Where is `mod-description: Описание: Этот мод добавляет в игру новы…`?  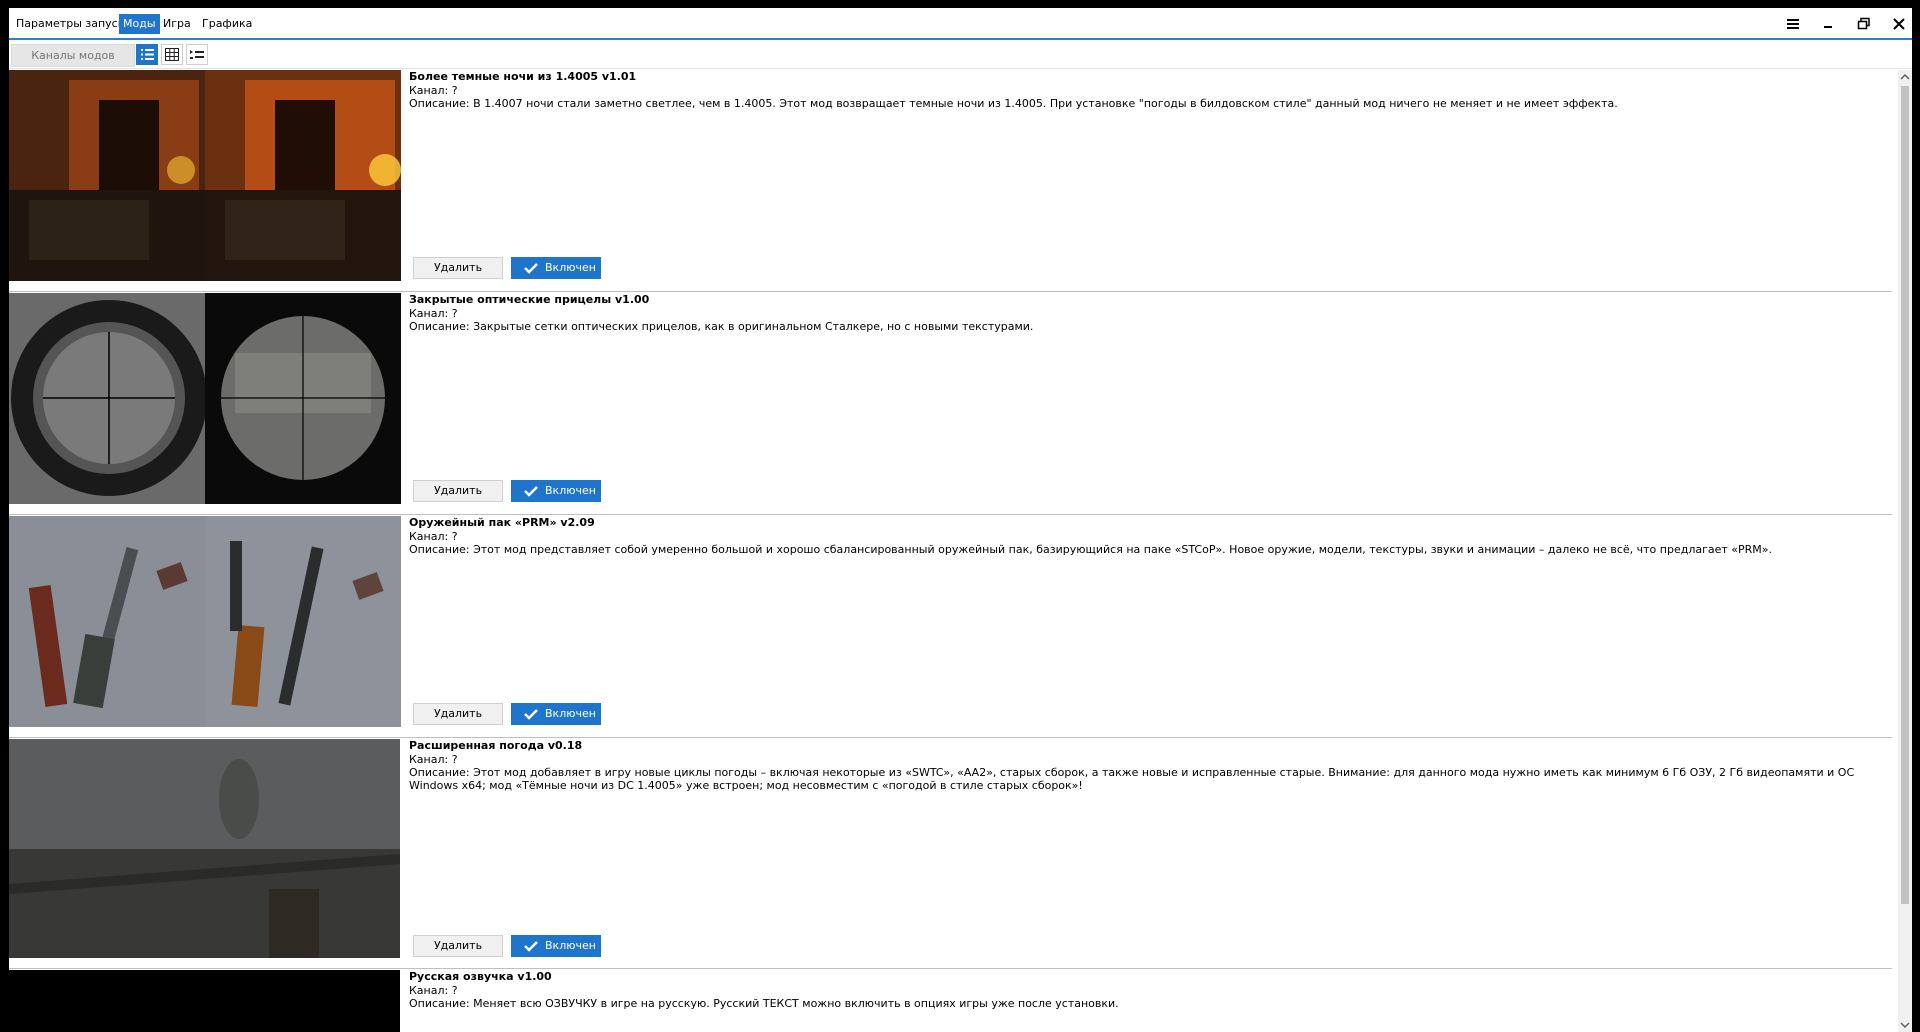
mod-description: Описание: Этот мод добавляет в игру новы… is located at coordinates (1132, 779).